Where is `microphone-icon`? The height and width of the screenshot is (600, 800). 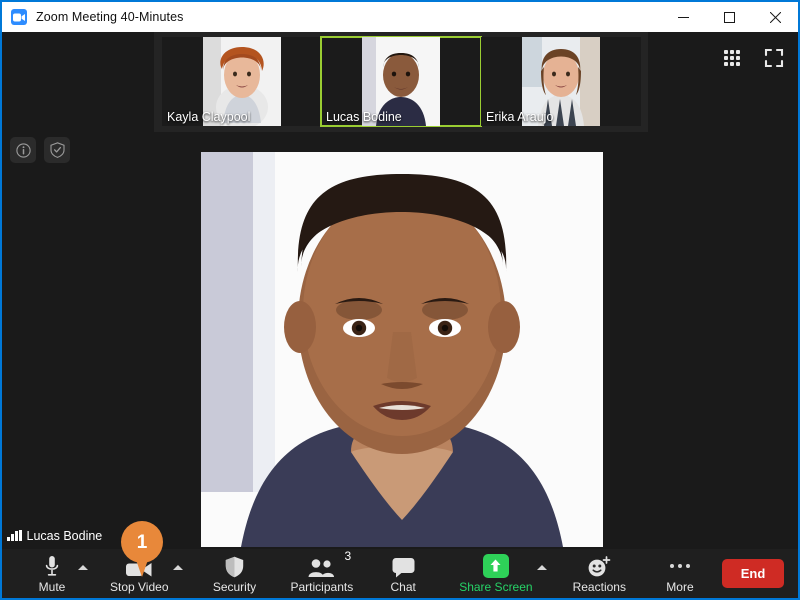
microphone-icon is located at coordinates (52, 566).